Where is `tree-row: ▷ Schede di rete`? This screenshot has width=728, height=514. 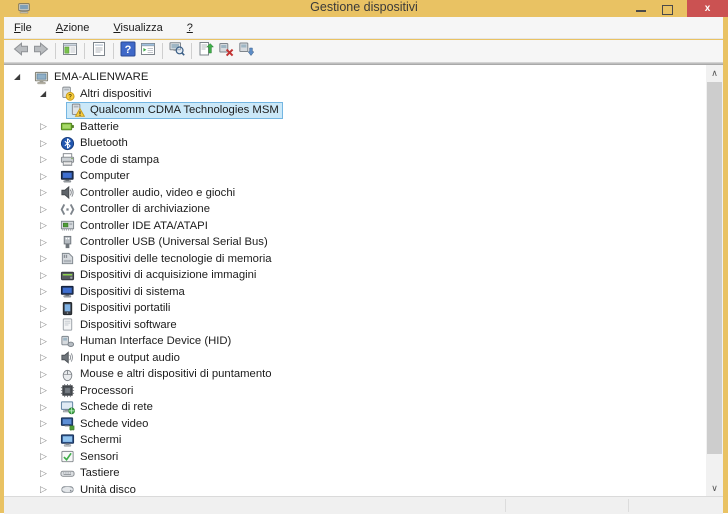 tree-row: ▷ Schede di rete is located at coordinates (363, 407).